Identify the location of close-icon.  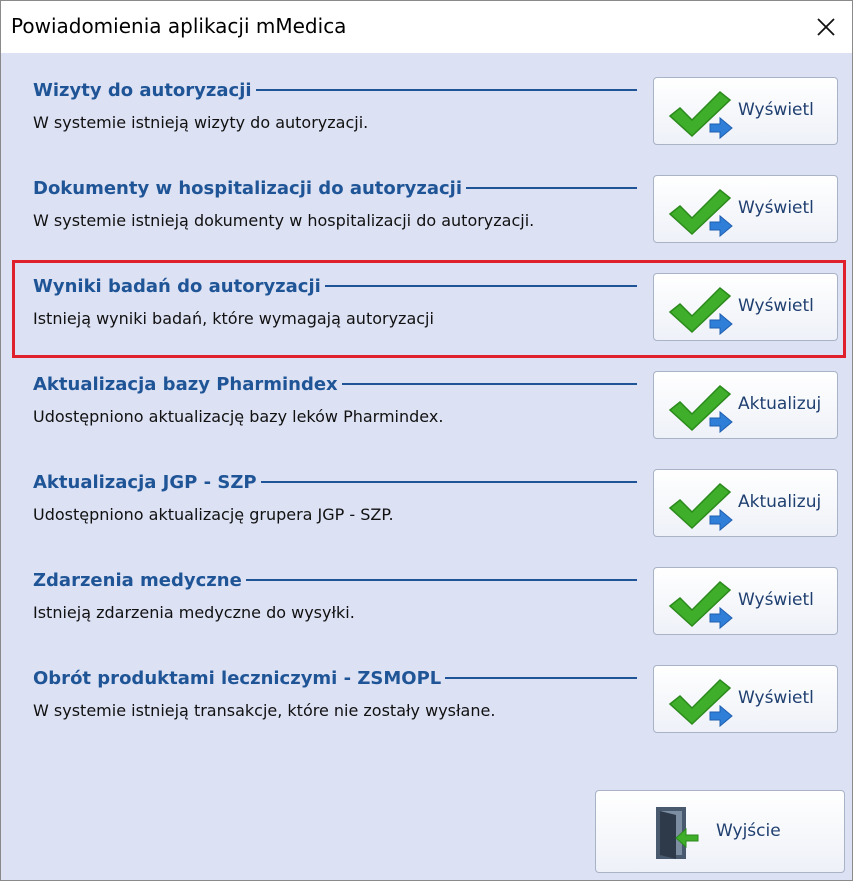
(826, 27).